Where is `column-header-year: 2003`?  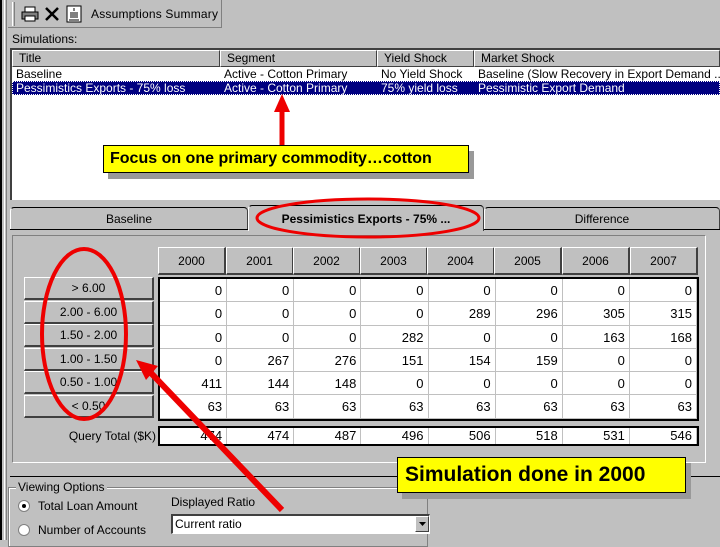
column-header-year: 2003 is located at coordinates (394, 261).